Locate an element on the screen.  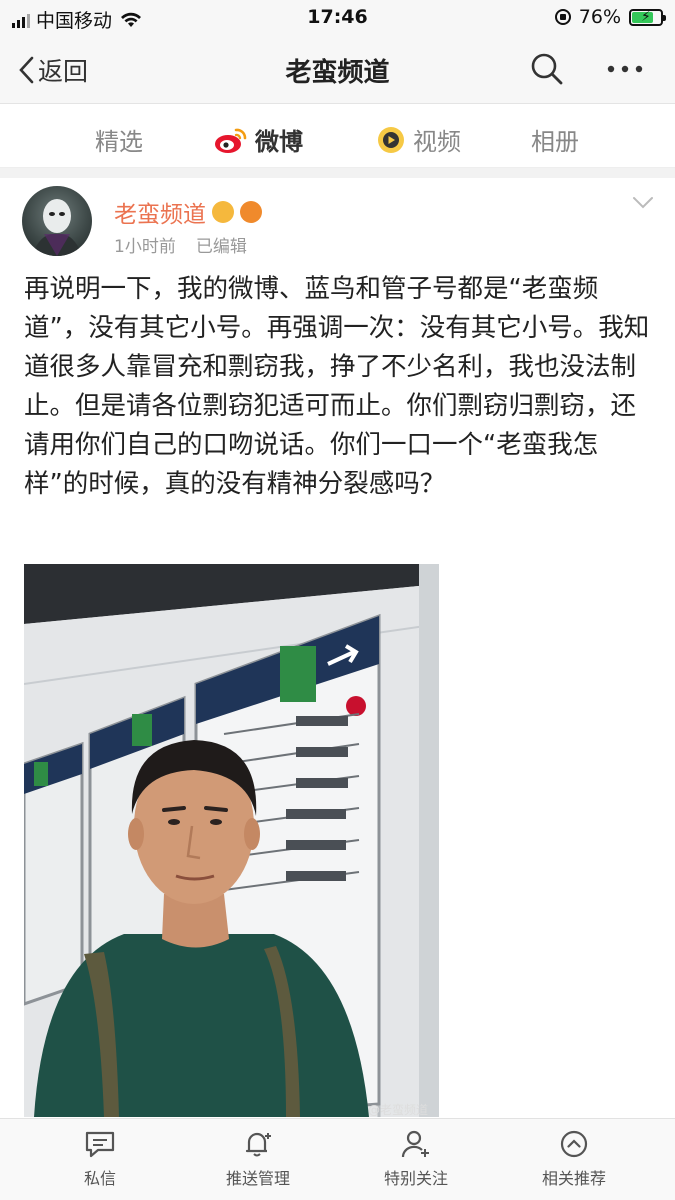
page-title: 老蛮频道 is located at coordinates (337, 73).